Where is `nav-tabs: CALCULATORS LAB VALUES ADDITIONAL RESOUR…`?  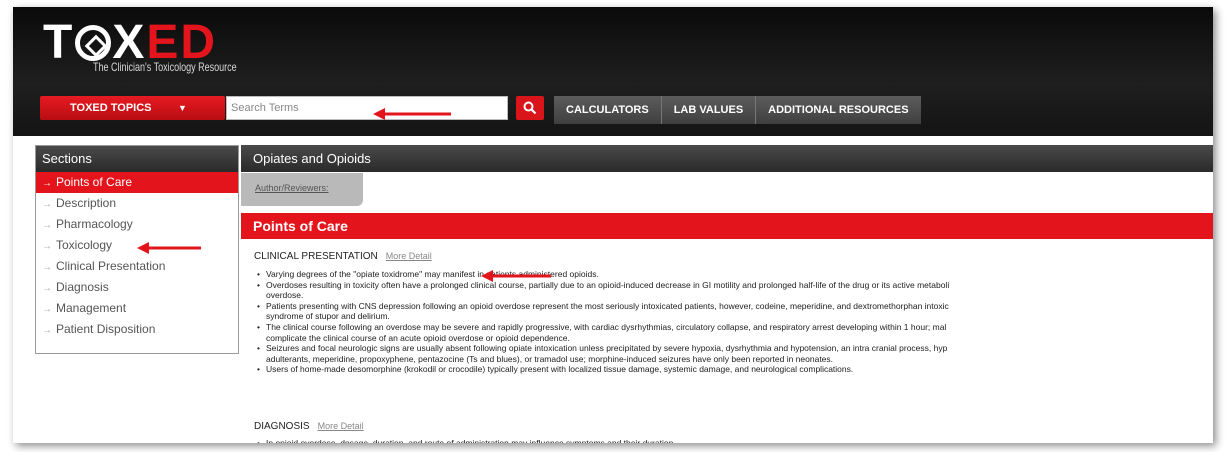
nav-tabs: CALCULATORS LAB VALUES ADDITIONAL RESOUR… is located at coordinates (737, 110).